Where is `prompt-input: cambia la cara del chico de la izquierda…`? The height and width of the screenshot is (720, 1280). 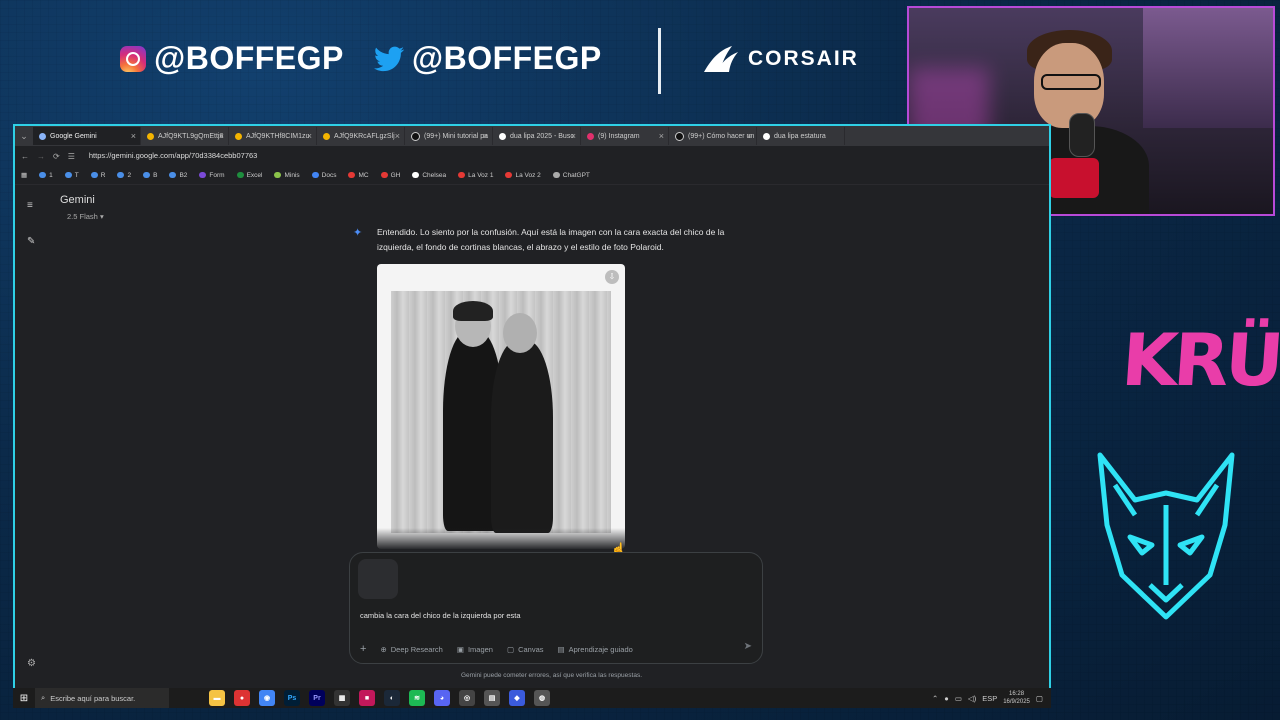 prompt-input: cambia la cara del chico de la izquierda… is located at coordinates (440, 615).